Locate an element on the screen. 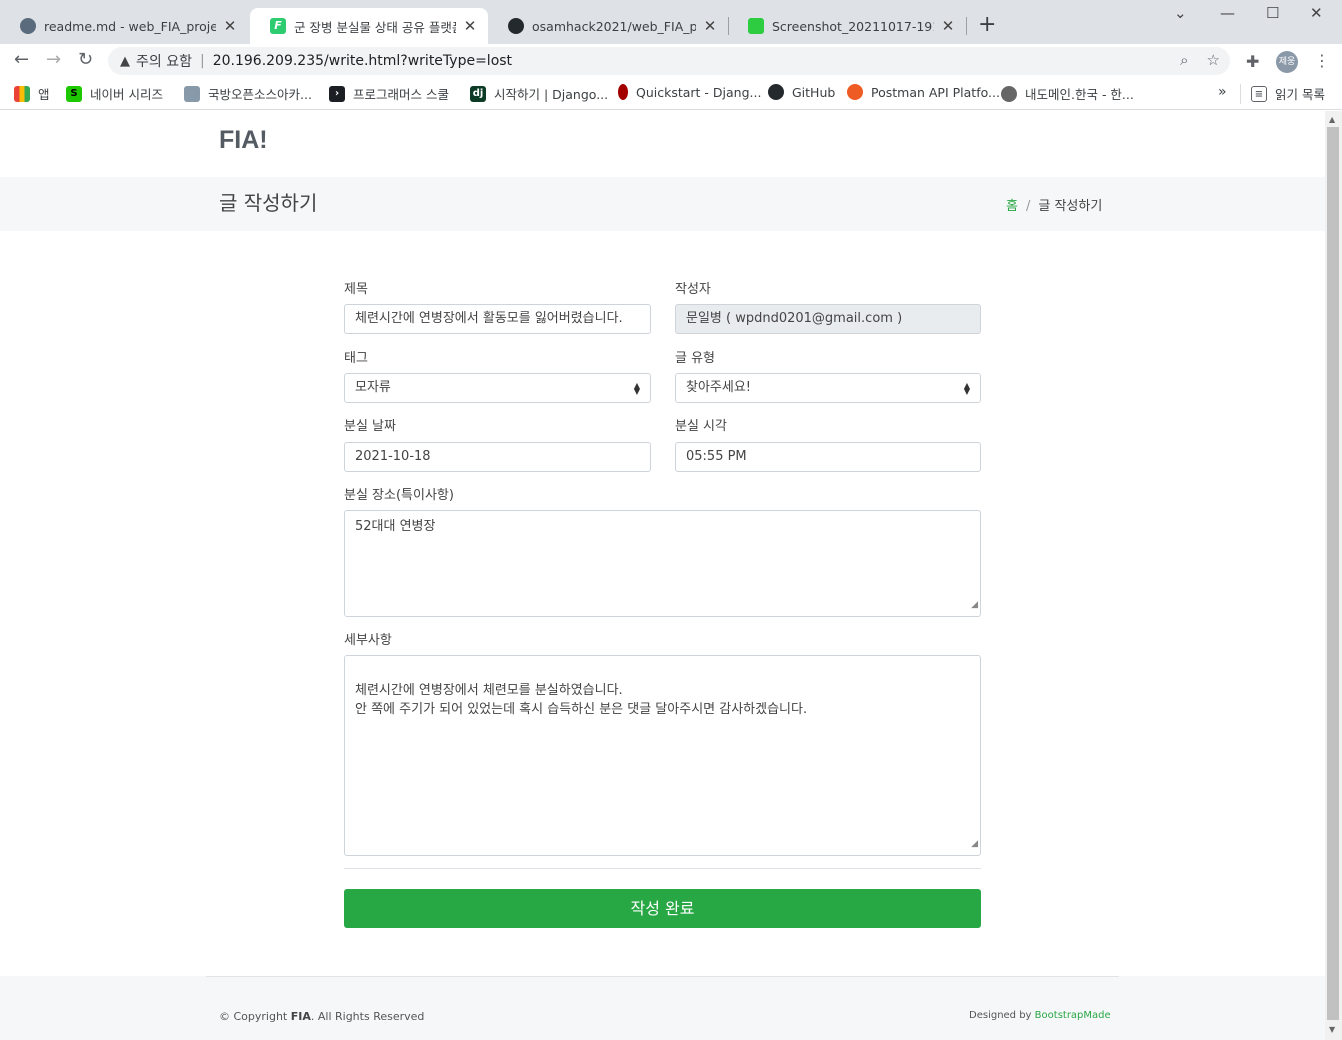 The width and height of the screenshot is (1342, 1040). lost-place-label: 분실 장소(특이사항) is located at coordinates (399, 495).